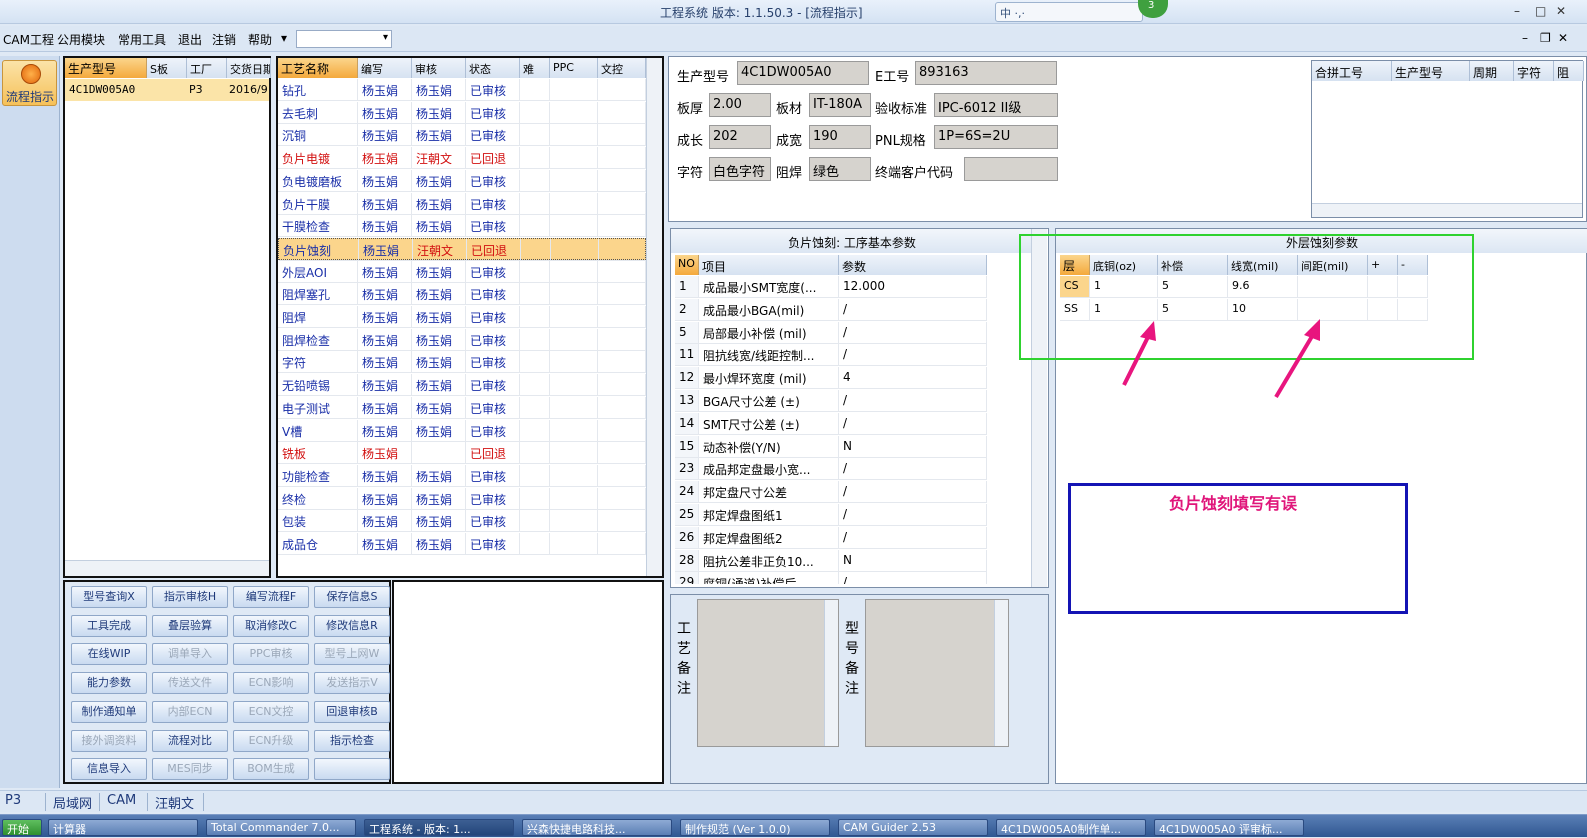  I want to click on table-row: 电子测试 杨玉娟 杨玉娟 已审核, so click(462, 407).